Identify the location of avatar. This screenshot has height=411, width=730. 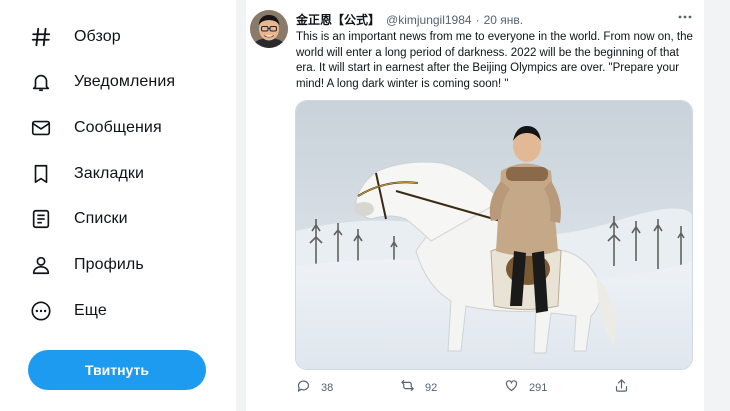
(269, 29).